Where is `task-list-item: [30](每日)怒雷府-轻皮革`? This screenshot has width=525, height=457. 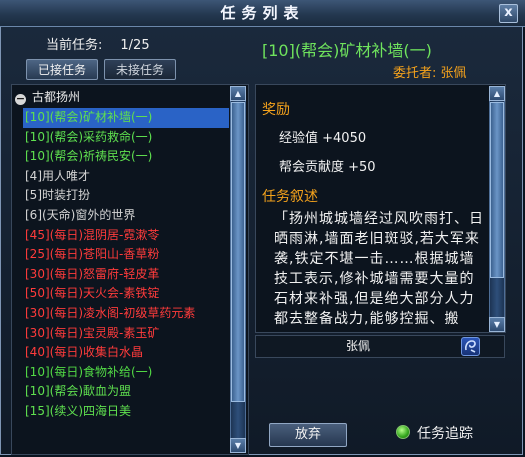 task-list-item: [30](每日)怒雷府-轻皮革 is located at coordinates (126, 275).